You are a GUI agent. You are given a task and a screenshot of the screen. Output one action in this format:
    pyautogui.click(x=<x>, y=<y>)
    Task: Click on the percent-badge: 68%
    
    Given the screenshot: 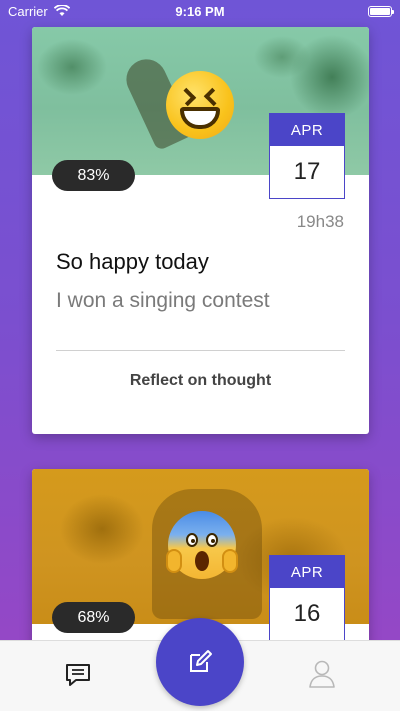 What is the action you would take?
    pyautogui.click(x=93, y=617)
    